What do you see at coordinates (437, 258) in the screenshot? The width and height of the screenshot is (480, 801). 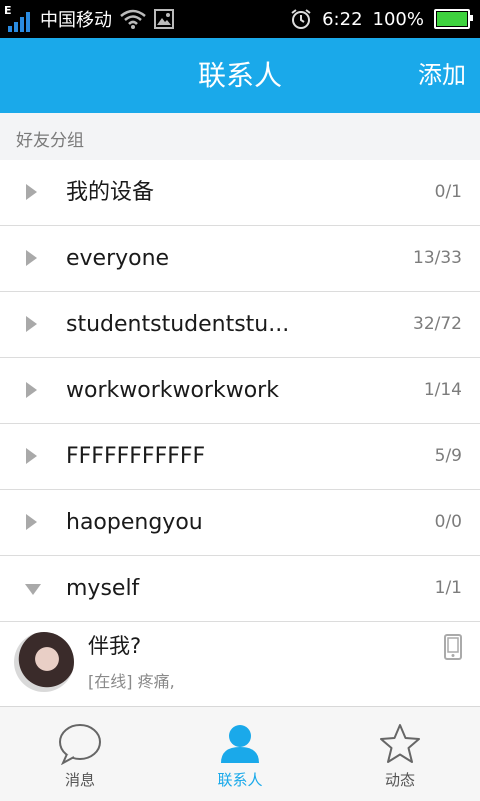 I see `group-count: 13/33` at bounding box center [437, 258].